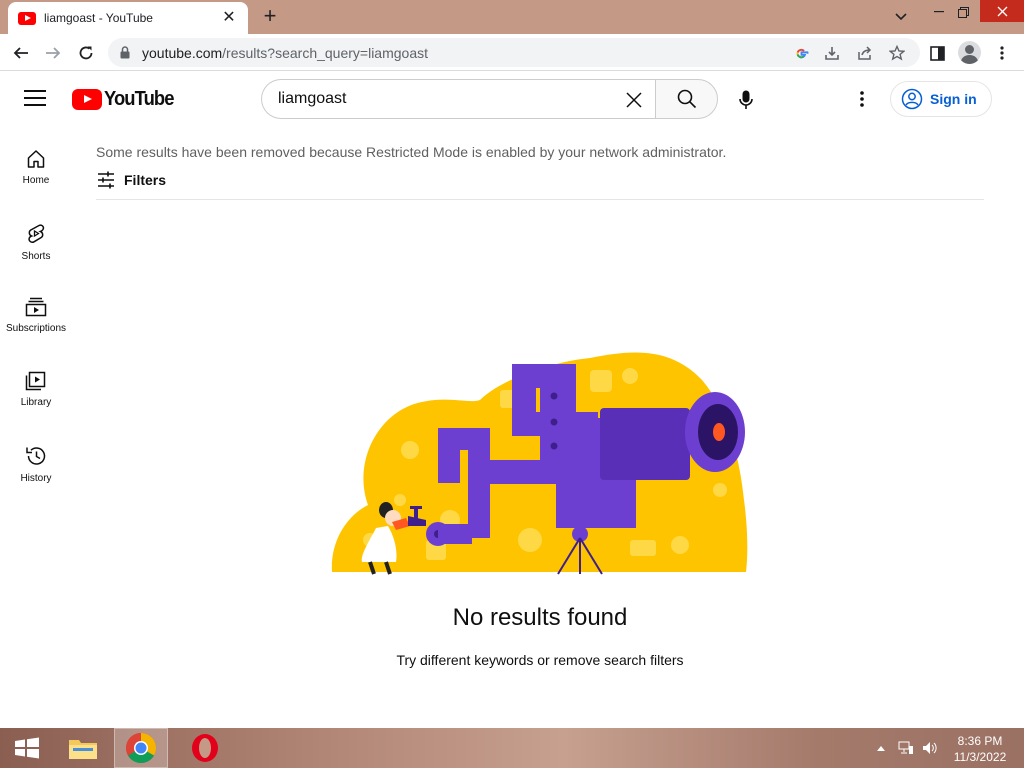 Image resolution: width=1024 pixels, height=768 pixels. Describe the element at coordinates (980, 757) in the screenshot. I see `clock-date: 11/3/2022` at that location.